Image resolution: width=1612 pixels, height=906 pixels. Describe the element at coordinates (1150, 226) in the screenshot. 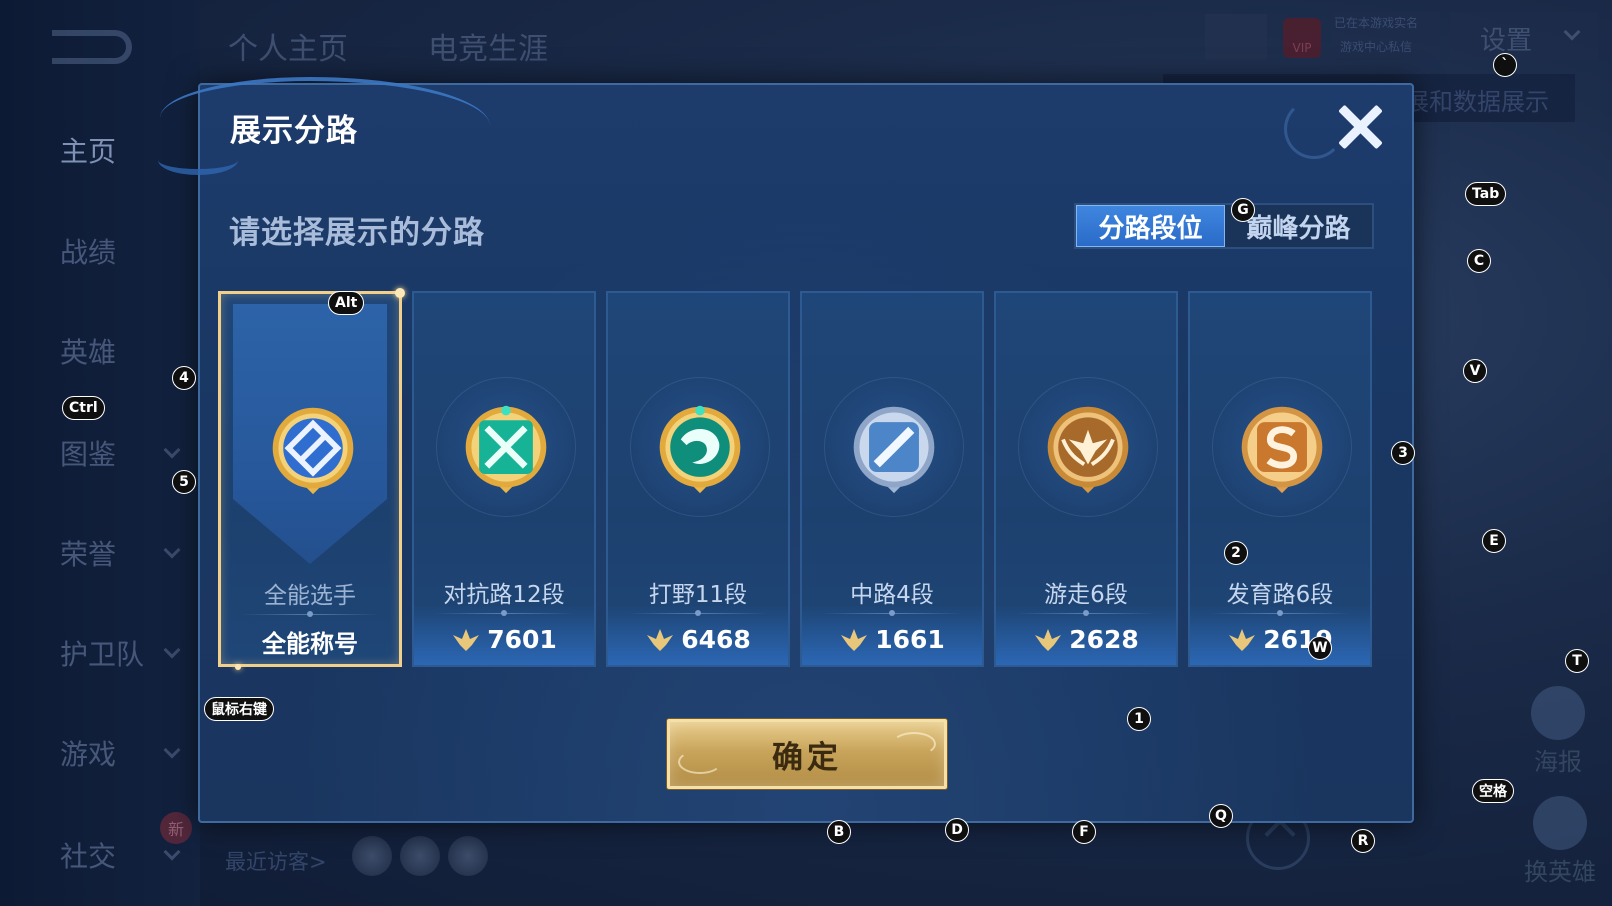

I see `tab-lane-rank: 分路段位` at that location.